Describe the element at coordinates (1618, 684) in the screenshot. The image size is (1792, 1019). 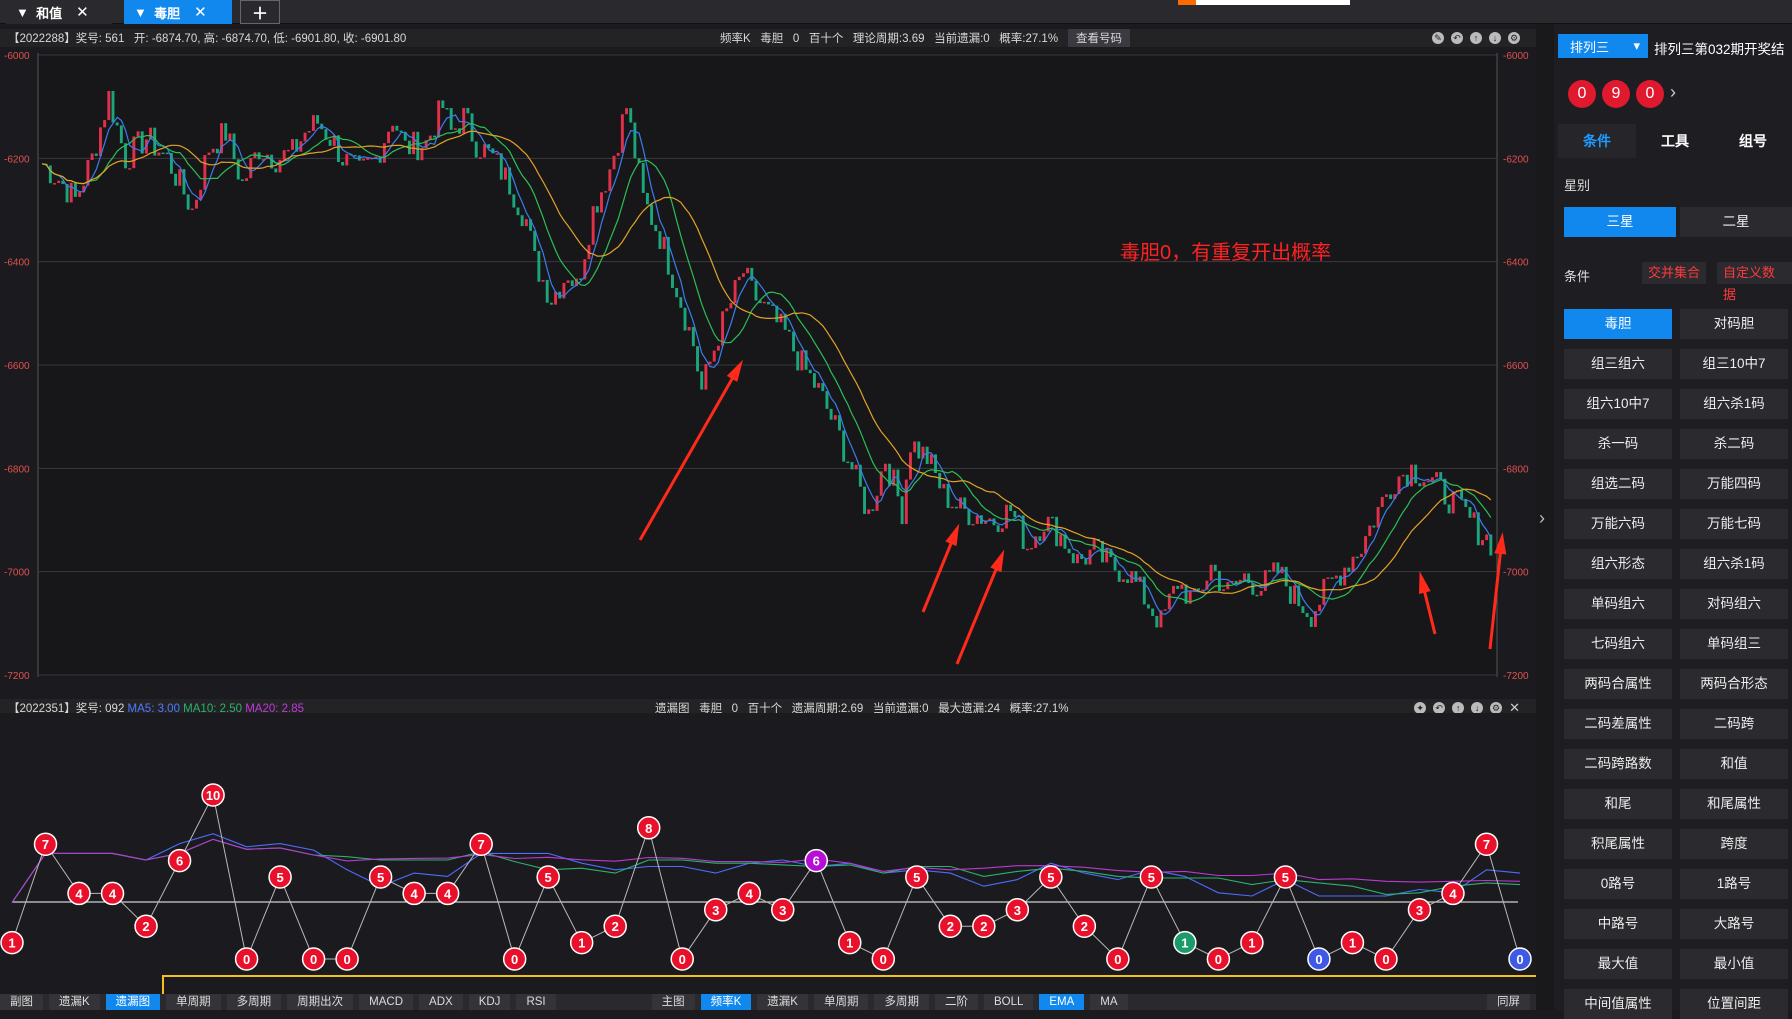
I see `condition-button: 两码合属性` at that location.